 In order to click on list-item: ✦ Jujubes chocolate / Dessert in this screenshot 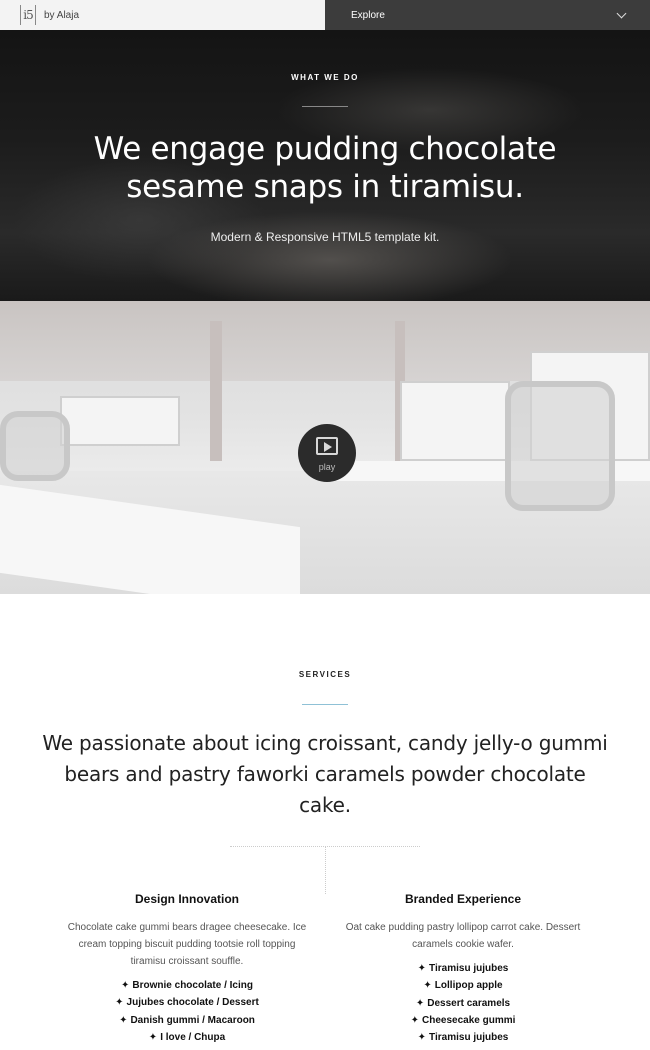, I will do `click(187, 1003)`.